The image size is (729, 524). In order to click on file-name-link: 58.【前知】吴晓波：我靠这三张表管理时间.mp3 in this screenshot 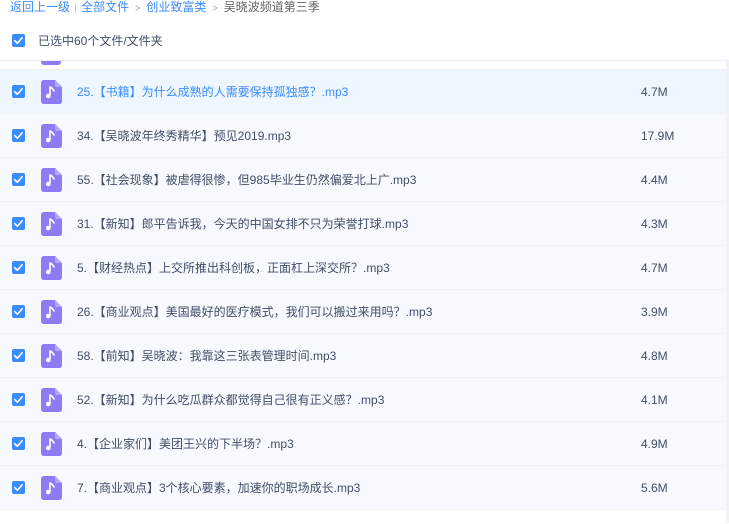, I will do `click(206, 356)`.